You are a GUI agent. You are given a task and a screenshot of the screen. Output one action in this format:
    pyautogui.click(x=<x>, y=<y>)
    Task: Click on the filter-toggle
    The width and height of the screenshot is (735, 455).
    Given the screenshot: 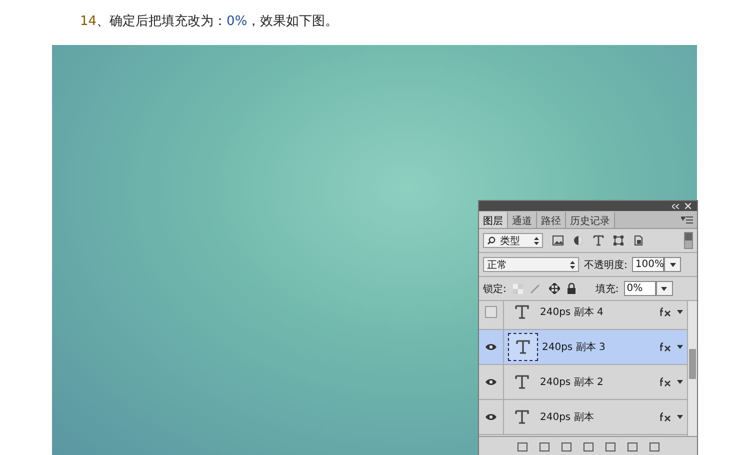 What is the action you would take?
    pyautogui.click(x=688, y=240)
    